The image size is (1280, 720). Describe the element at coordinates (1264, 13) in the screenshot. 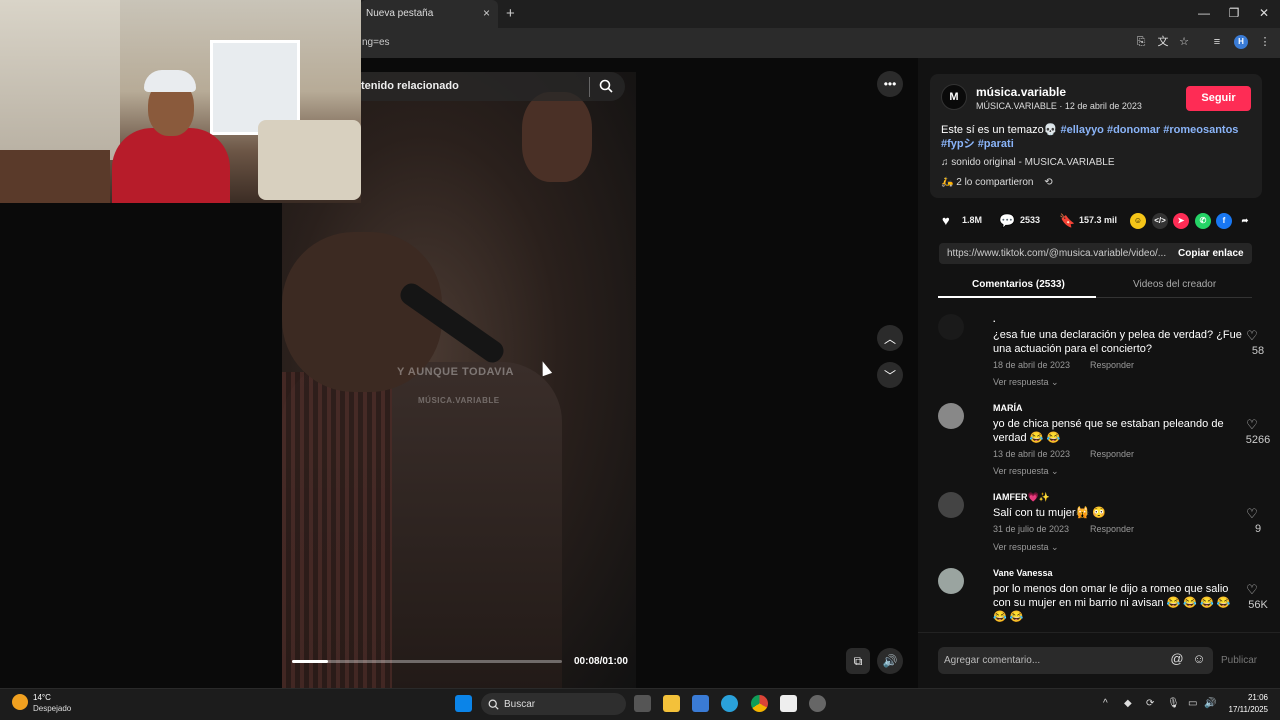

I see `close-window-icon: ✕` at that location.